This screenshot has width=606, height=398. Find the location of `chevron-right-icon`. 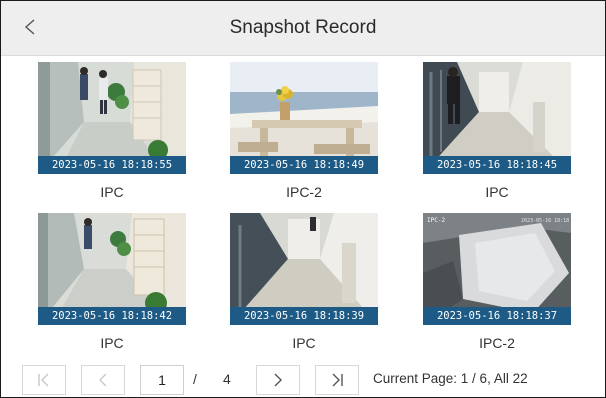

chevron-right-icon is located at coordinates (278, 380).